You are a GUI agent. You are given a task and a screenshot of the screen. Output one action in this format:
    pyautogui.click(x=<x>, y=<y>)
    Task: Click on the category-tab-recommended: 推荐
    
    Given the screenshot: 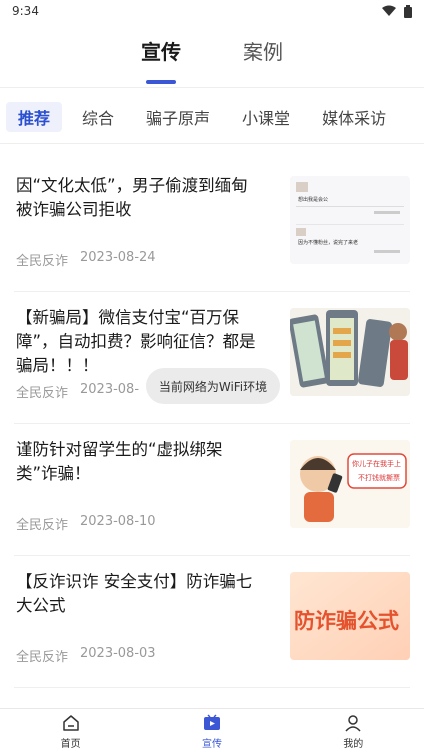 What is the action you would take?
    pyautogui.click(x=34, y=117)
    